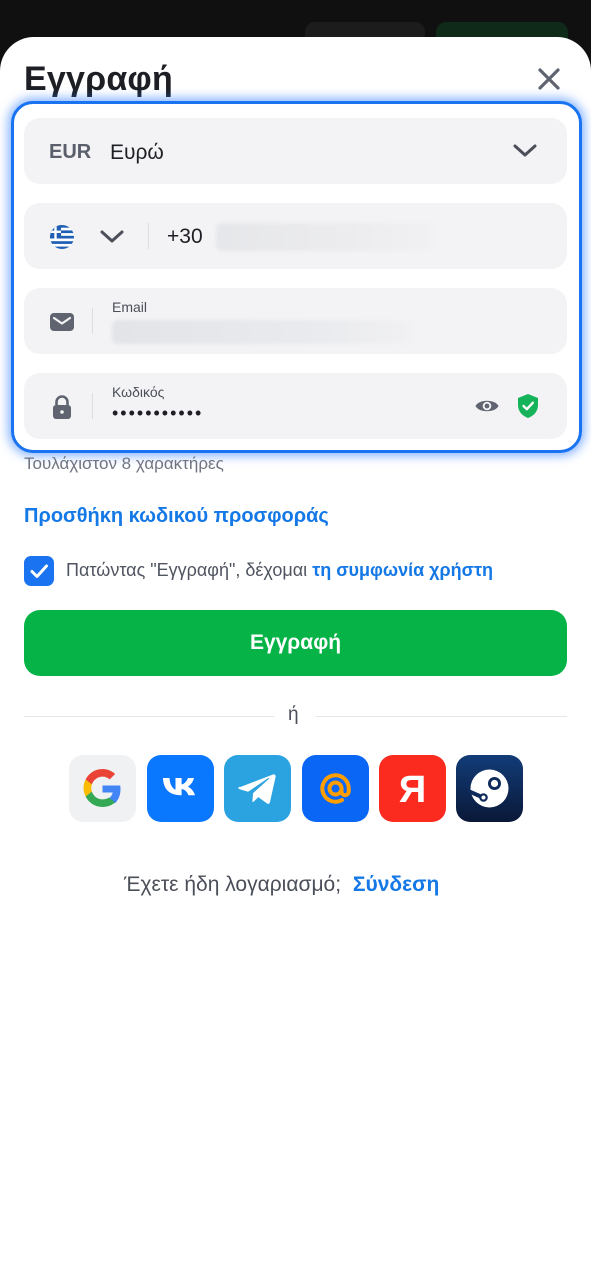 The image size is (591, 1280). What do you see at coordinates (130, 307) in the screenshot?
I see `email-label: Email` at bounding box center [130, 307].